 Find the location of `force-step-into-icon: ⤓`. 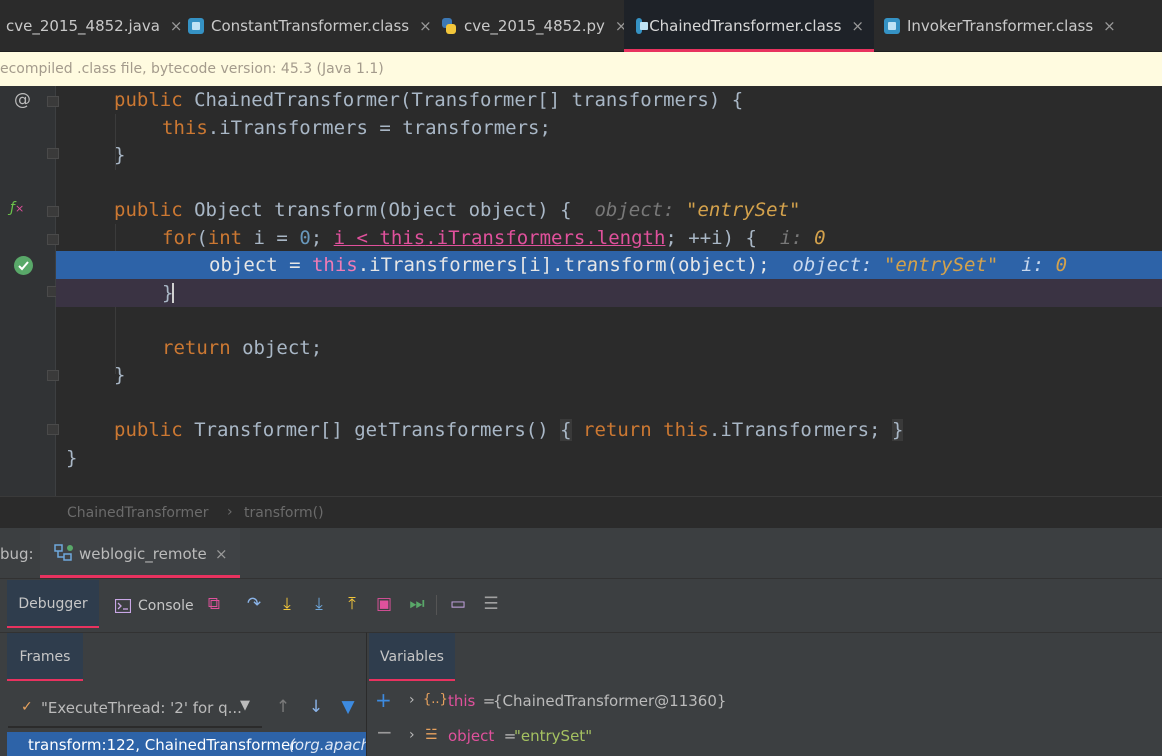

force-step-into-icon: ⤓ is located at coordinates (319, 604).